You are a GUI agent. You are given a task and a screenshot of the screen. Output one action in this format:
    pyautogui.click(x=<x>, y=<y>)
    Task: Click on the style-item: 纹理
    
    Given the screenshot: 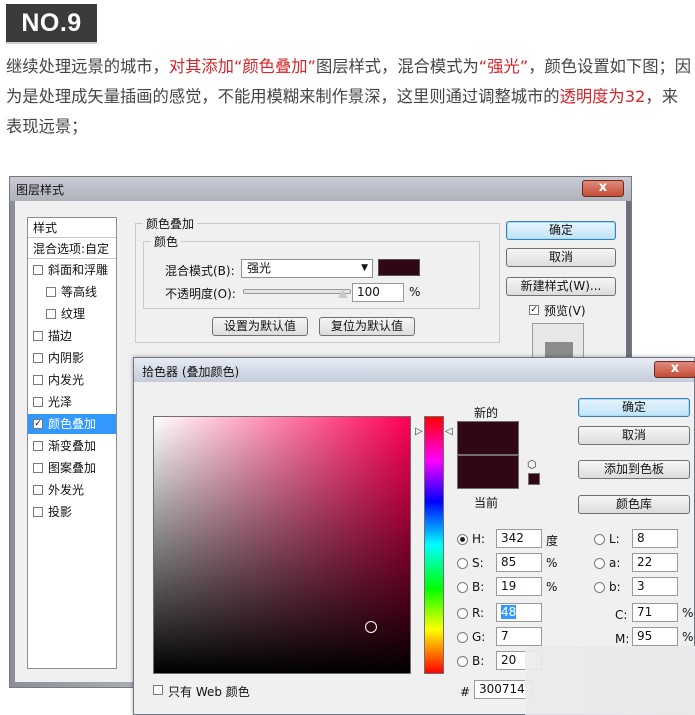 What is the action you would take?
    pyautogui.click(x=72, y=314)
    